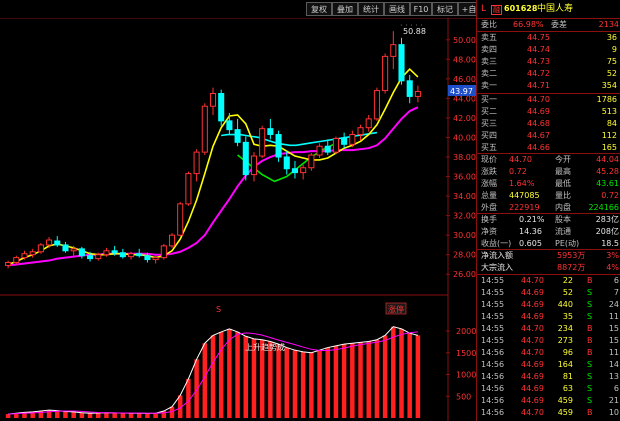 The width and height of the screenshot is (620, 421). Describe the element at coordinates (590, 340) in the screenshot. I see `tick-side: B` at that location.